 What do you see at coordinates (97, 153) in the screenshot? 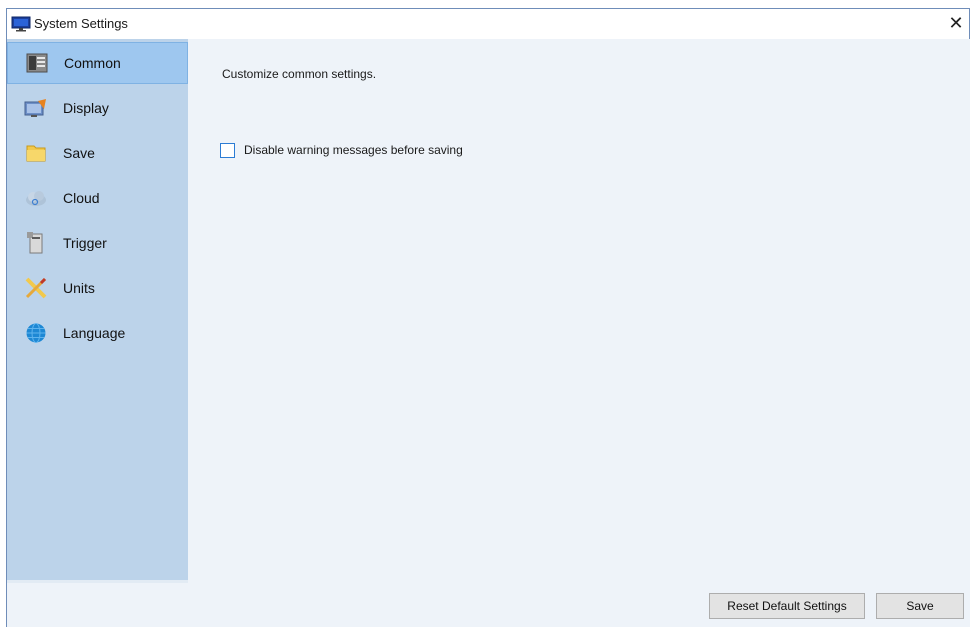
I see `sidebar-item-save: Save` at bounding box center [97, 153].